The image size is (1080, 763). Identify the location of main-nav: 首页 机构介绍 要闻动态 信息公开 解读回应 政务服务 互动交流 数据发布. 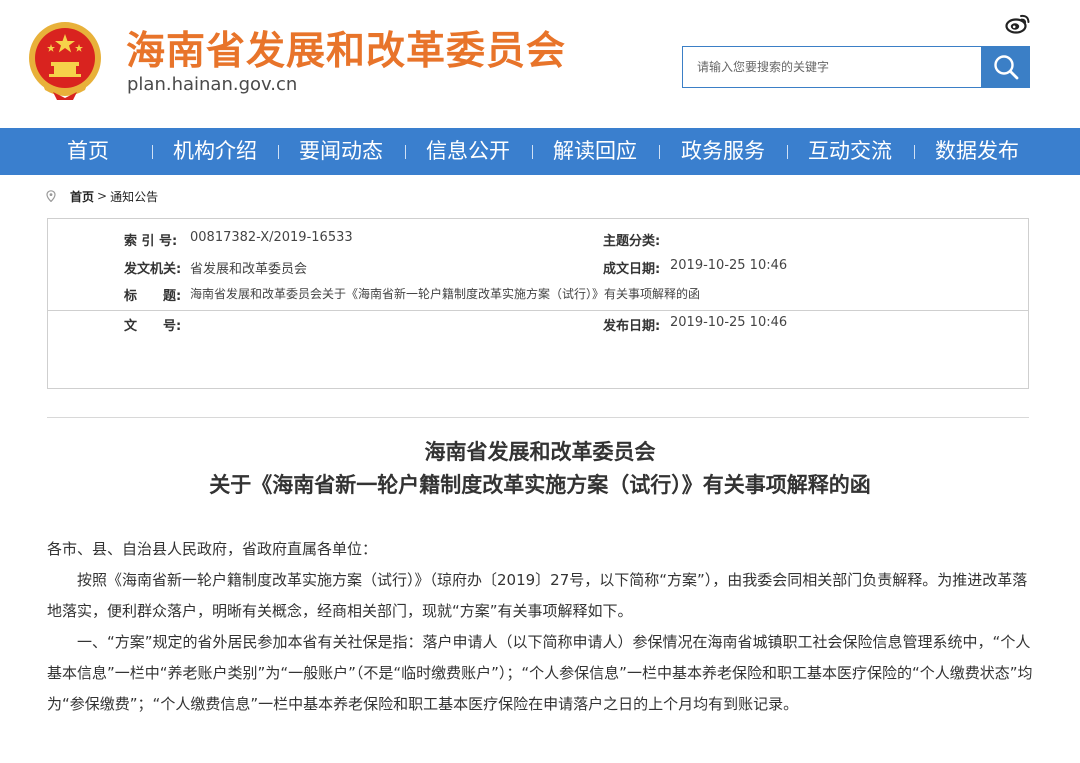
(540, 151).